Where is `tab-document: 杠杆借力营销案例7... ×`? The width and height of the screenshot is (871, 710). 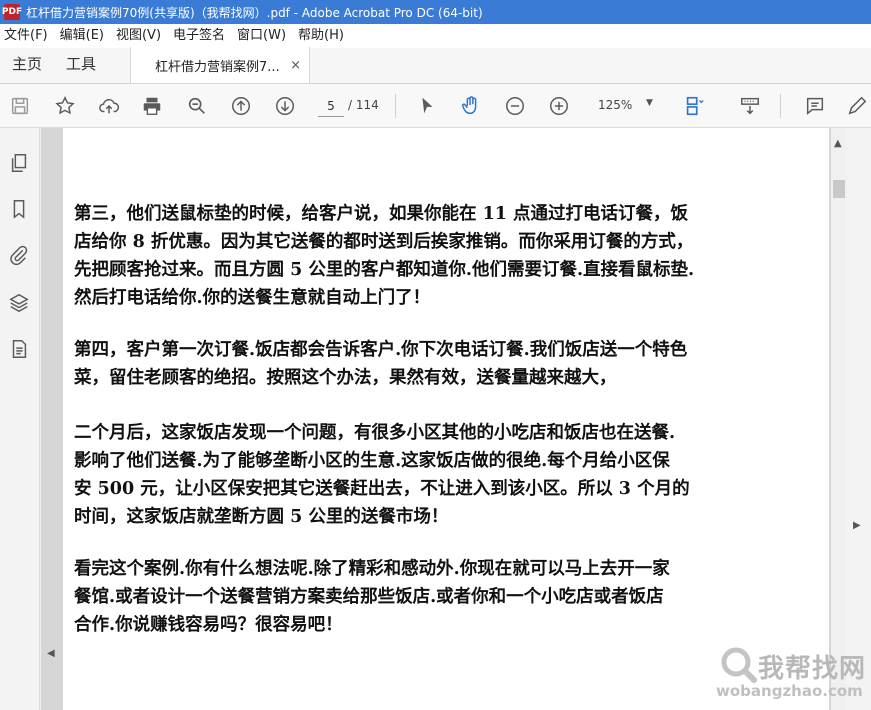 tab-document: 杠杆借力营销案例7... × is located at coordinates (220, 65).